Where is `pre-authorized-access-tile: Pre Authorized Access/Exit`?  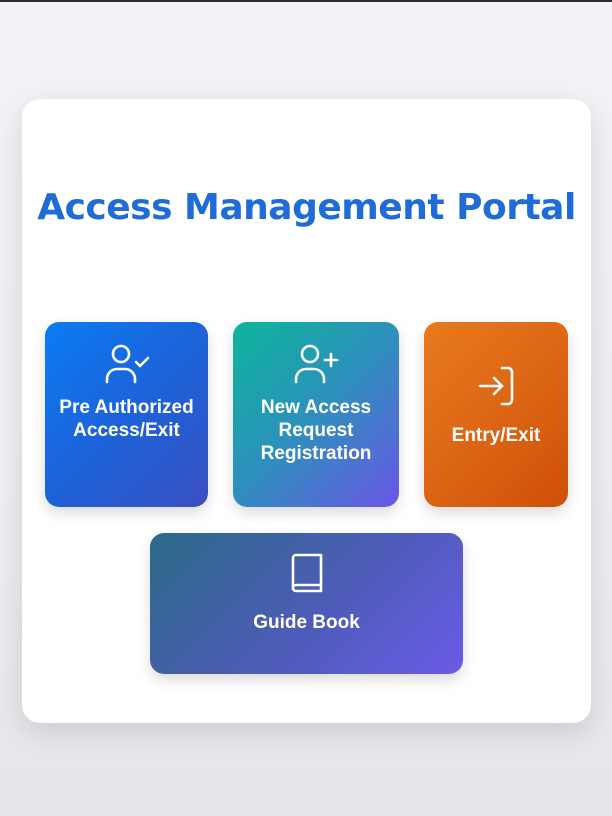
pre-authorized-access-tile: Pre Authorized Access/Exit is located at coordinates (126, 414).